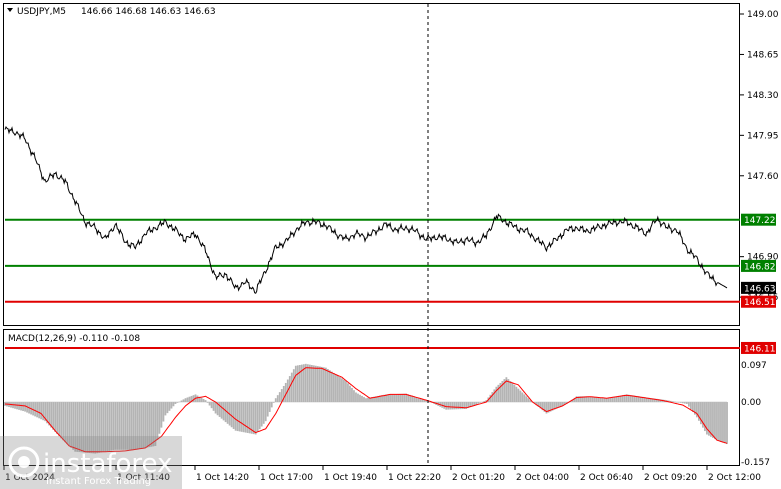  Describe the element at coordinates (755, 463) in the screenshot. I see `macd-tick-label: -0.157` at that location.